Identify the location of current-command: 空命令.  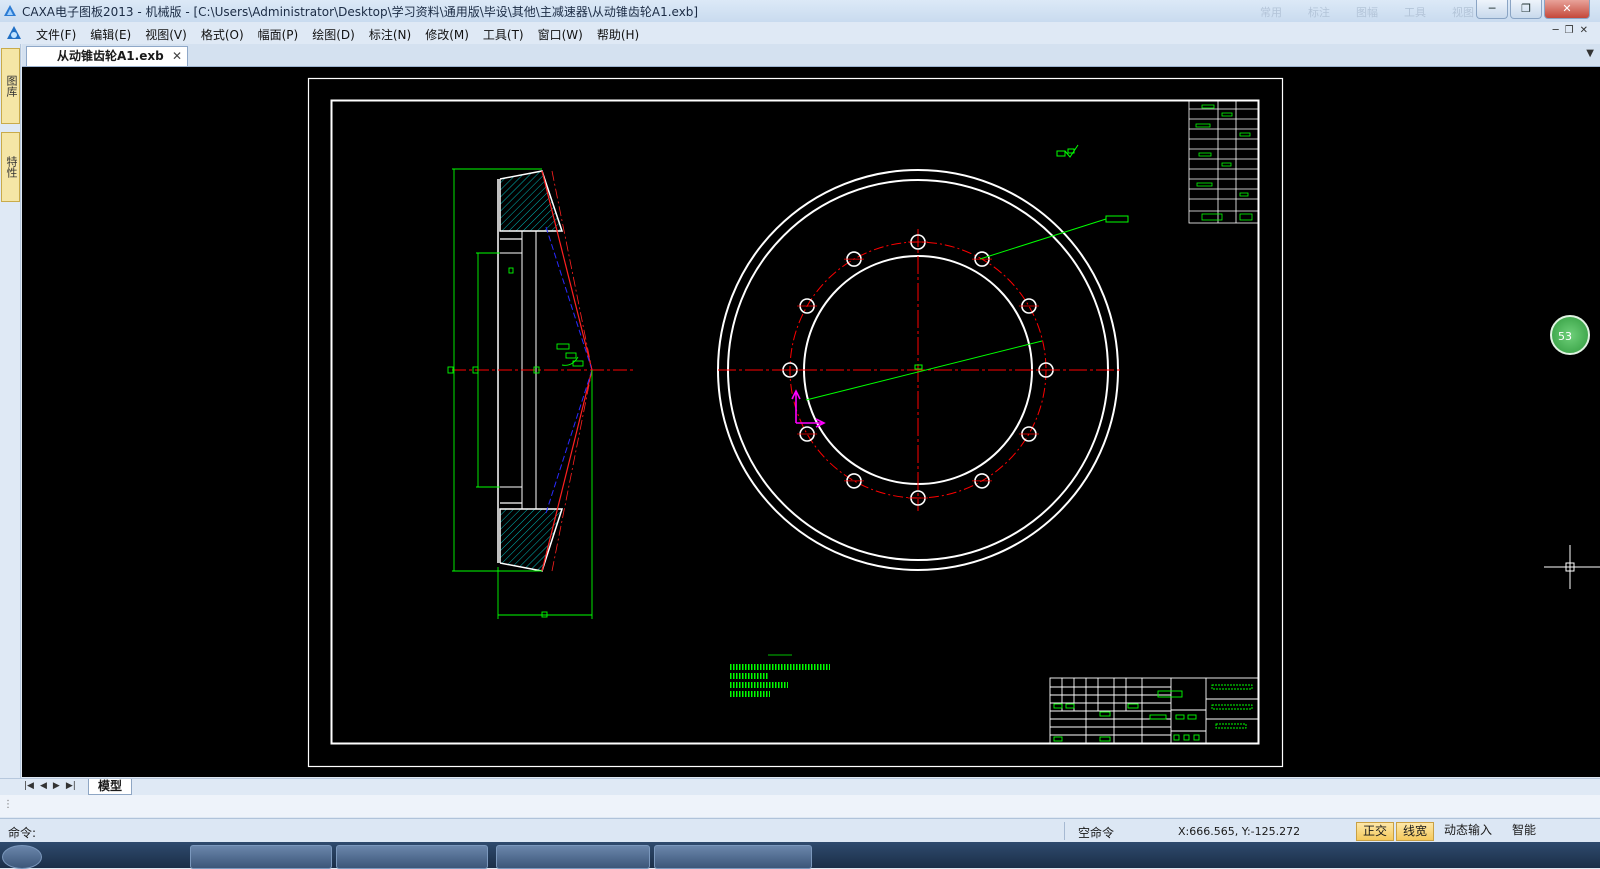
(1096, 833).